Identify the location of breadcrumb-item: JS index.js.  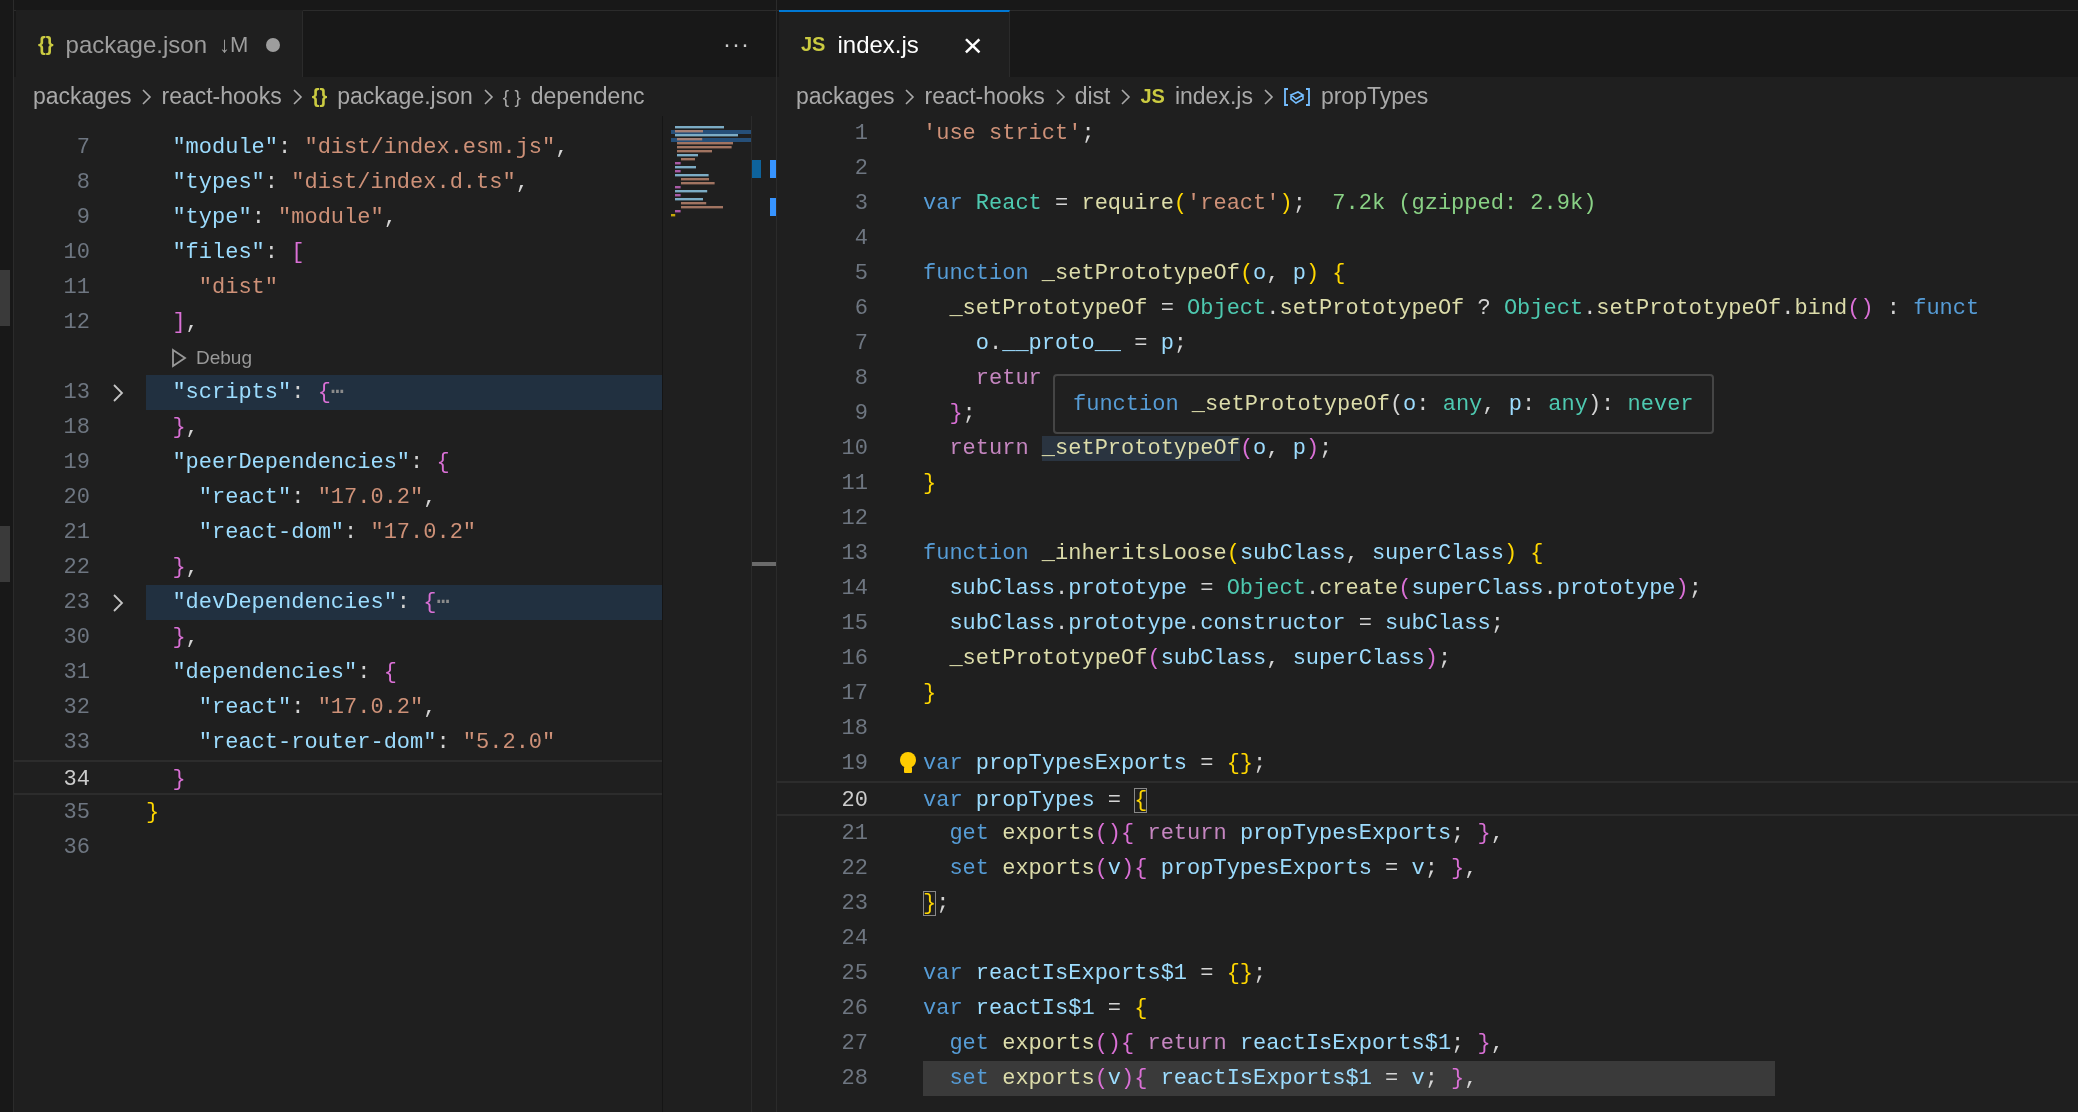
(1196, 96).